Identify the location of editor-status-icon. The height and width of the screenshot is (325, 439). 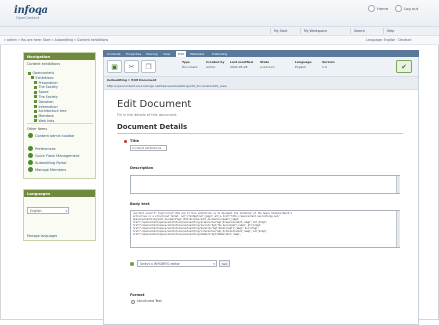
(132, 264).